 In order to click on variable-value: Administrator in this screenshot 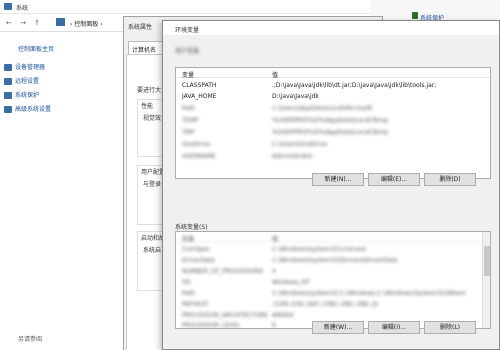, I will do `click(292, 156)`.